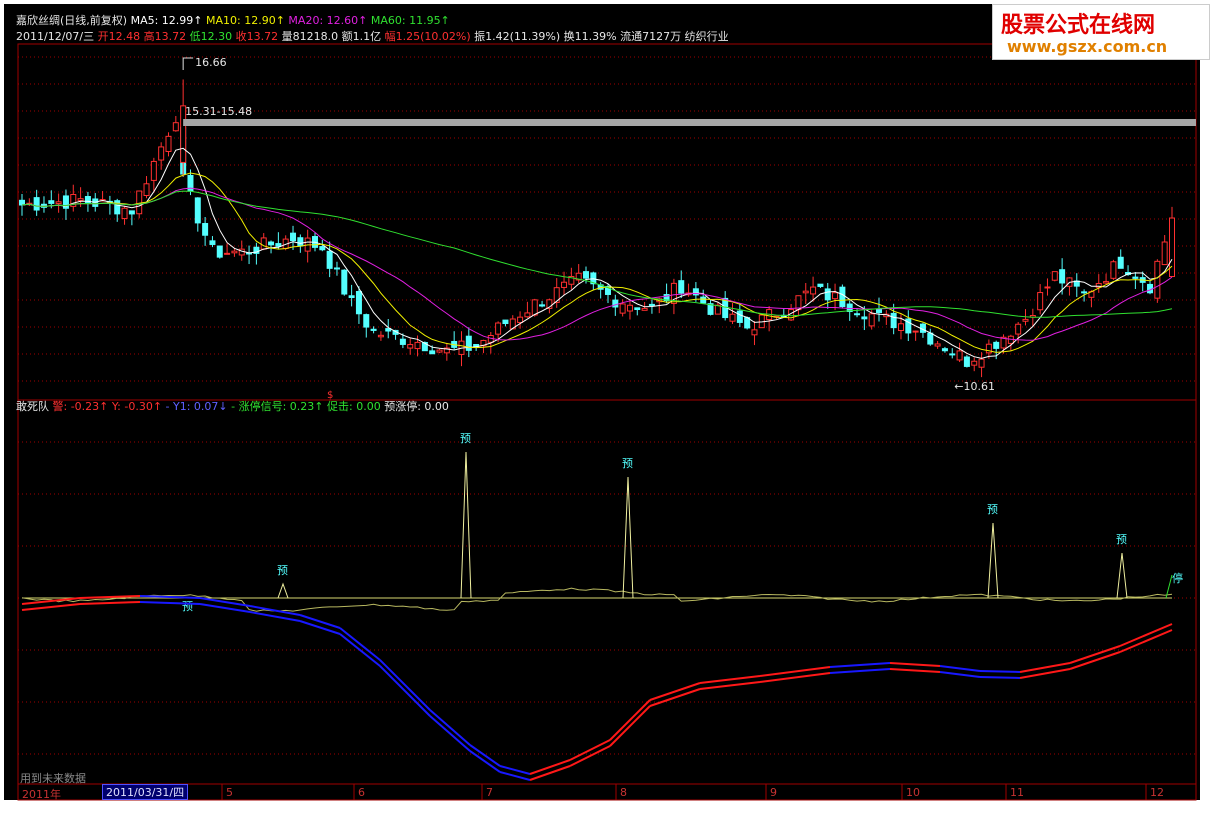  What do you see at coordinates (282, 570) in the screenshot?
I see `pre-limit-spike-small-label: 预` at bounding box center [282, 570].